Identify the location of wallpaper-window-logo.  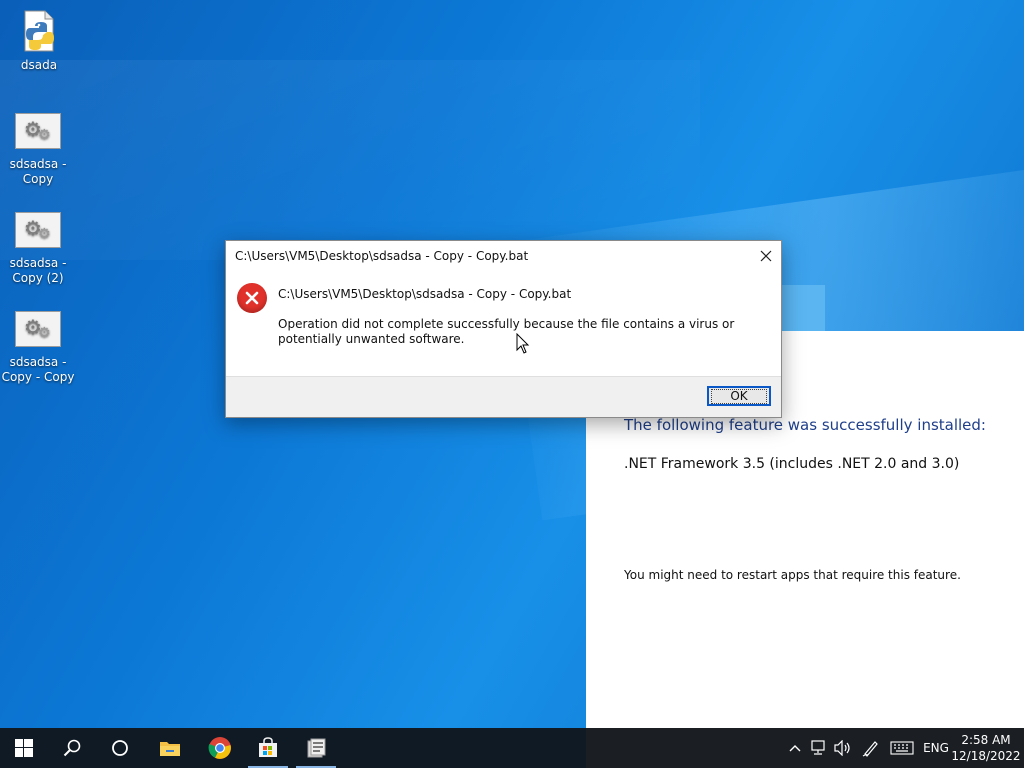
(802, 309).